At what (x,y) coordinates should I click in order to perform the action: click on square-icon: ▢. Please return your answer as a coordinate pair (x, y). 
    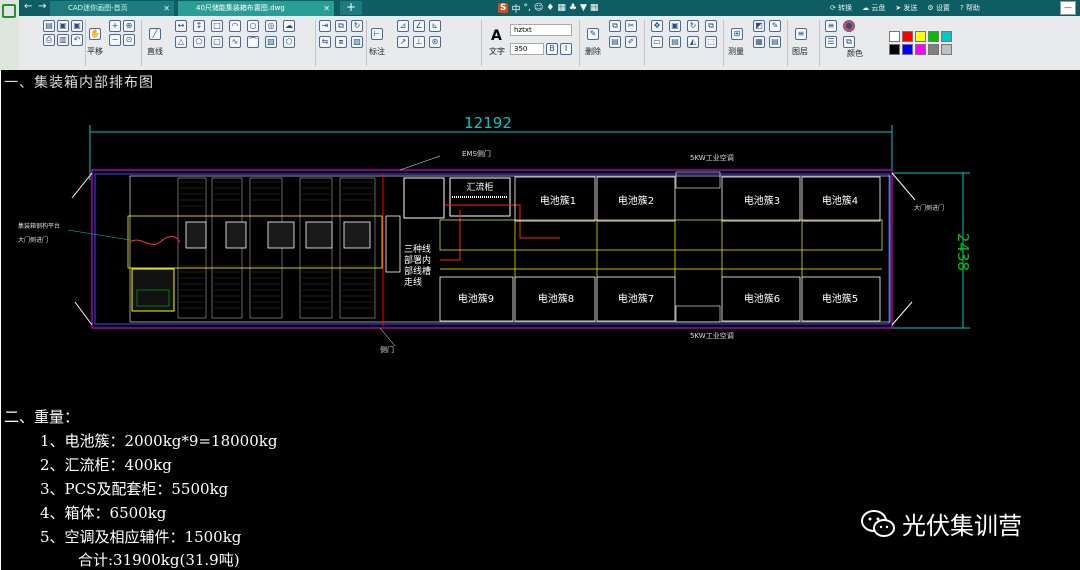
    Looking at the image, I should click on (217, 42).